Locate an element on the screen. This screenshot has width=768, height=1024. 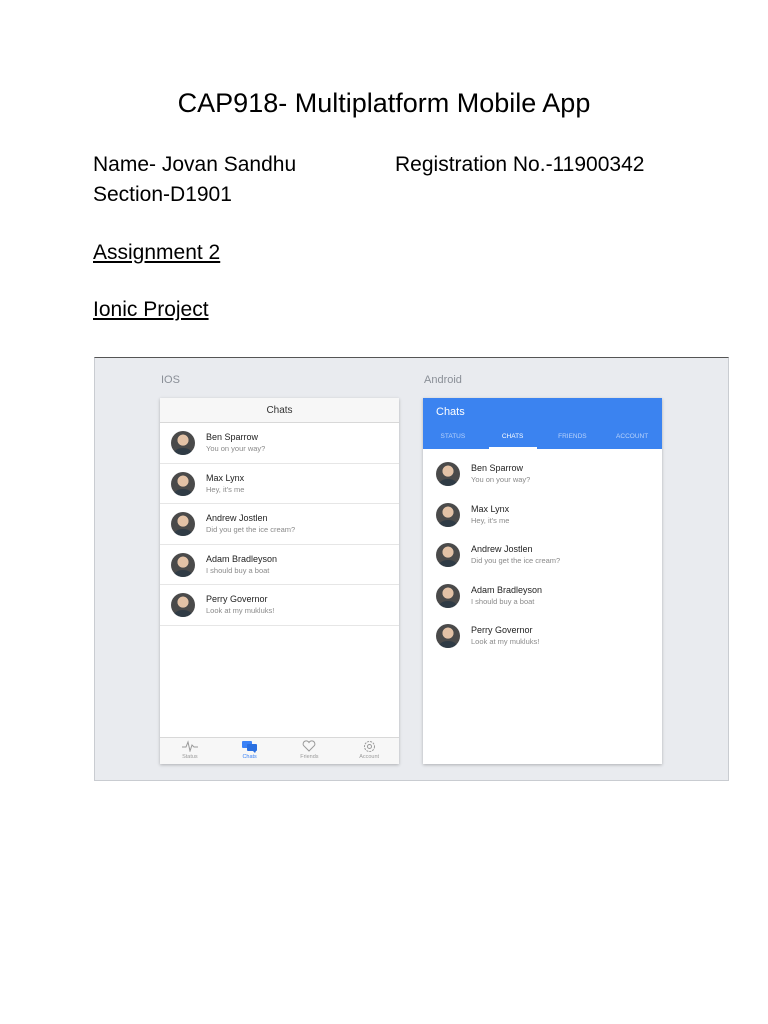
tab-label: Status is located at coordinates (190, 757).